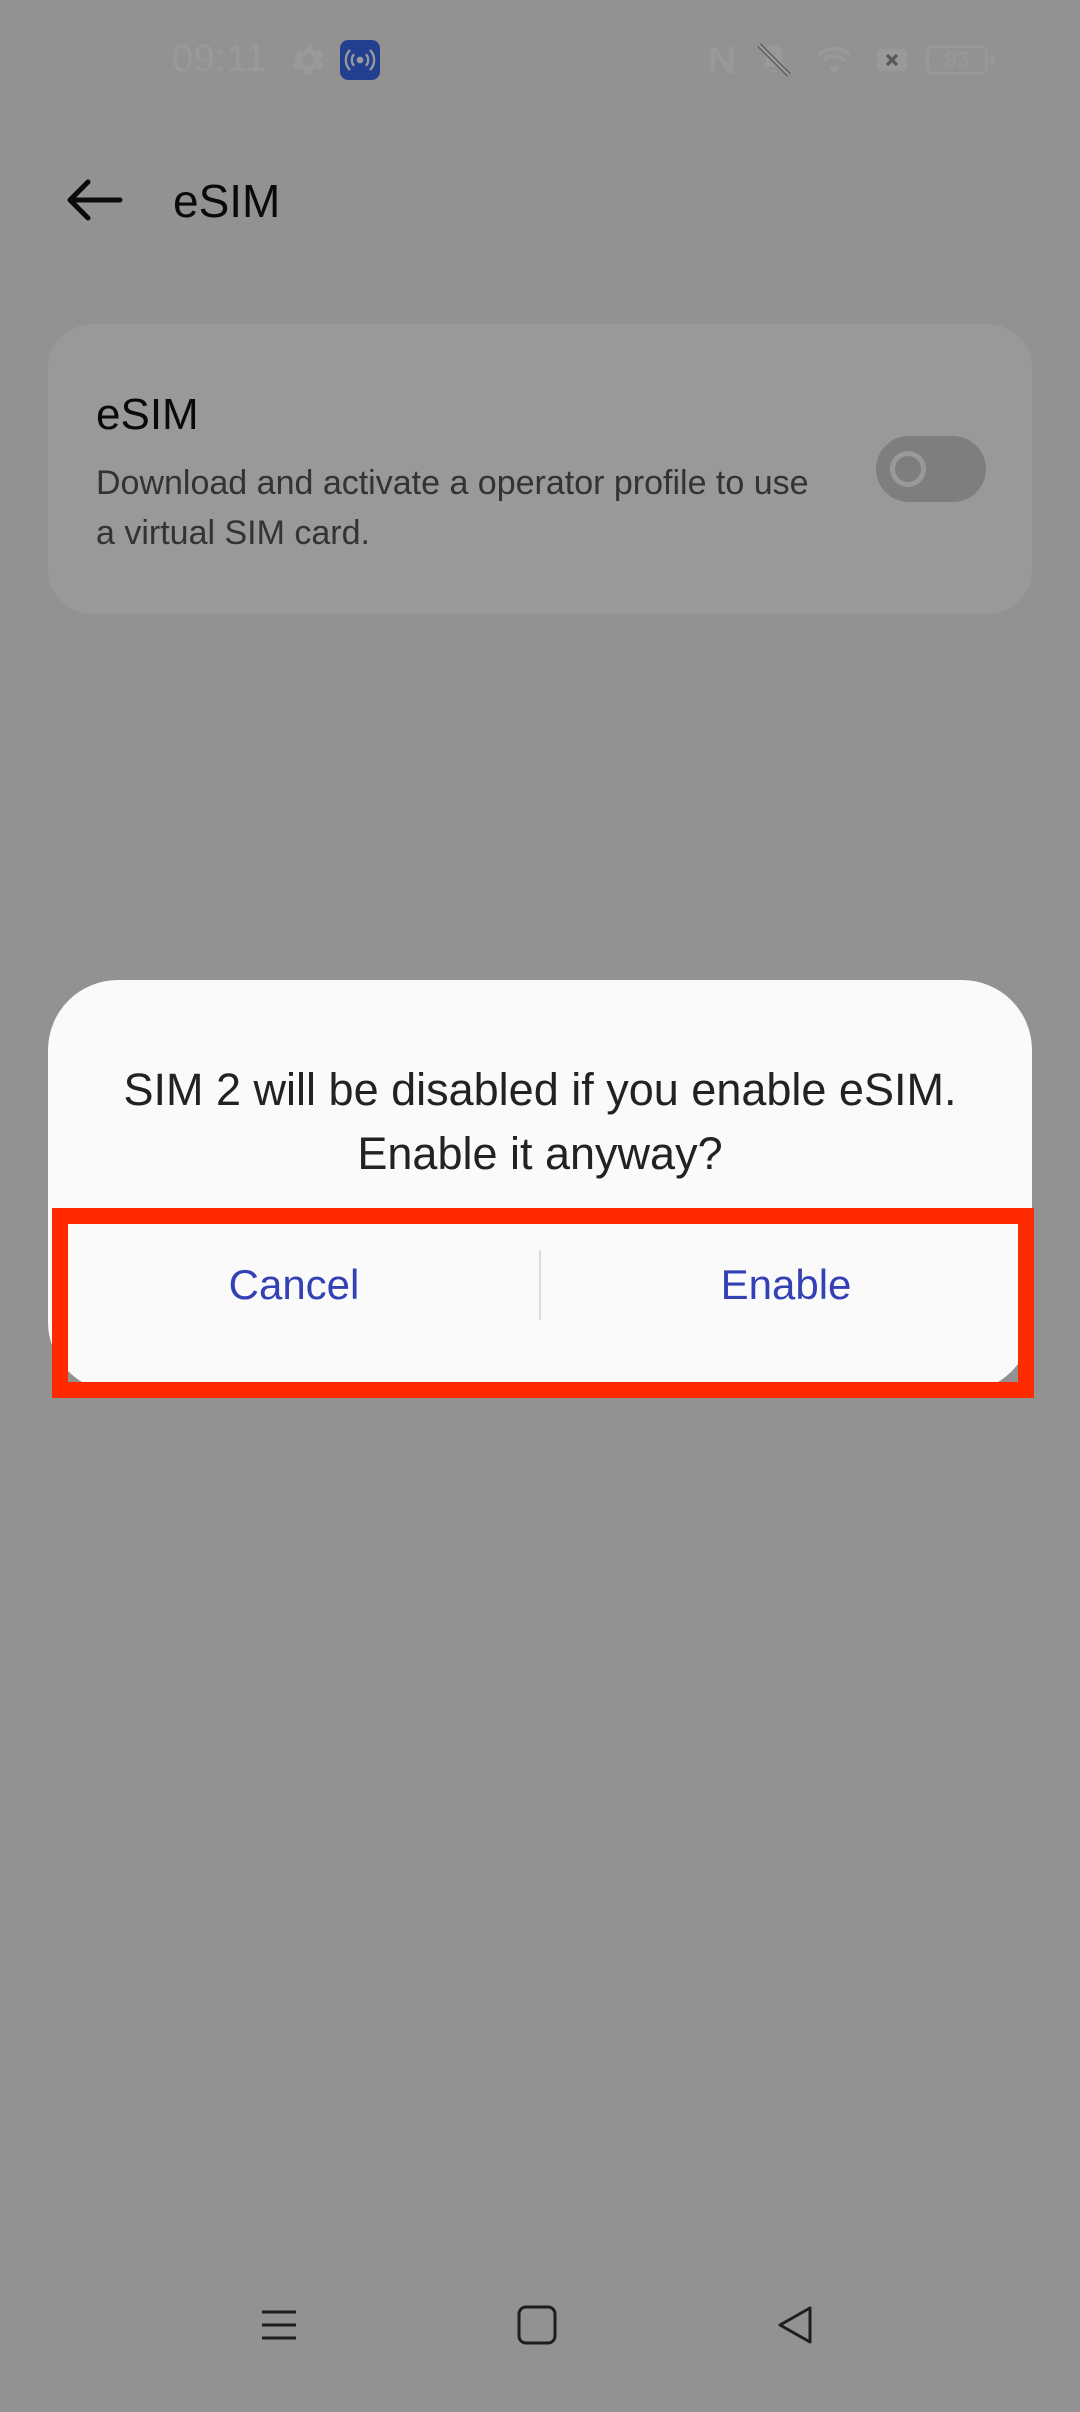 The width and height of the screenshot is (1080, 2412). What do you see at coordinates (294, 1285) in the screenshot?
I see `cancel-button: Cancel` at bounding box center [294, 1285].